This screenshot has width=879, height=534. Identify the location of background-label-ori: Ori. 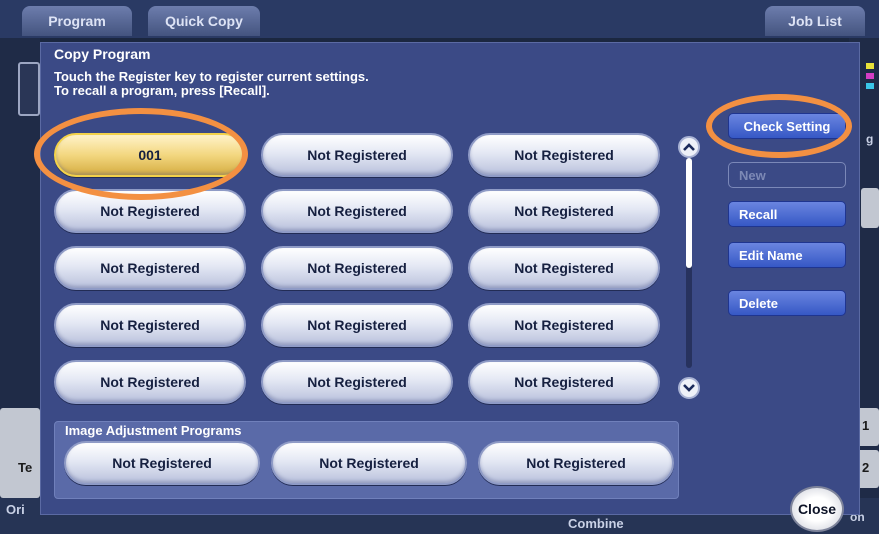
(15, 509).